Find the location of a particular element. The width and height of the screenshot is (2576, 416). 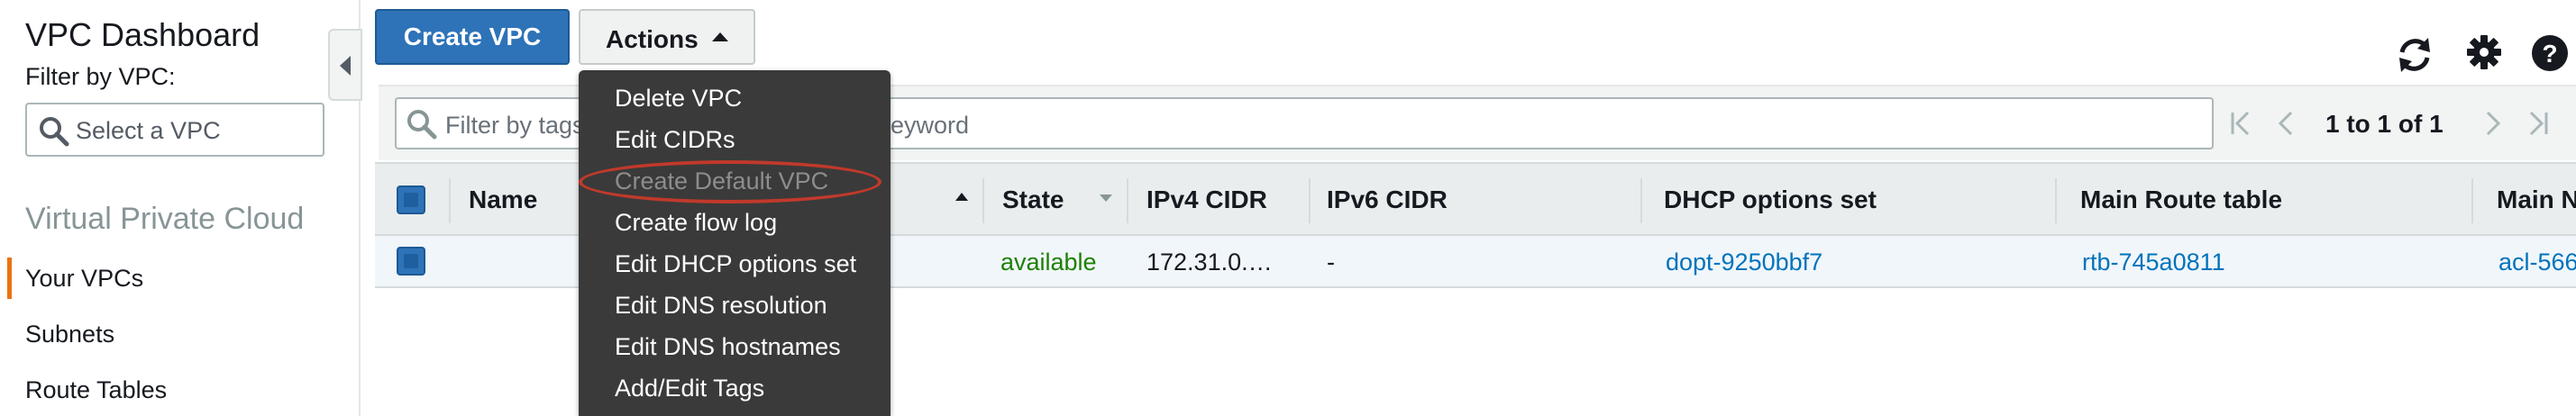

select-all-checkbox is located at coordinates (411, 200).